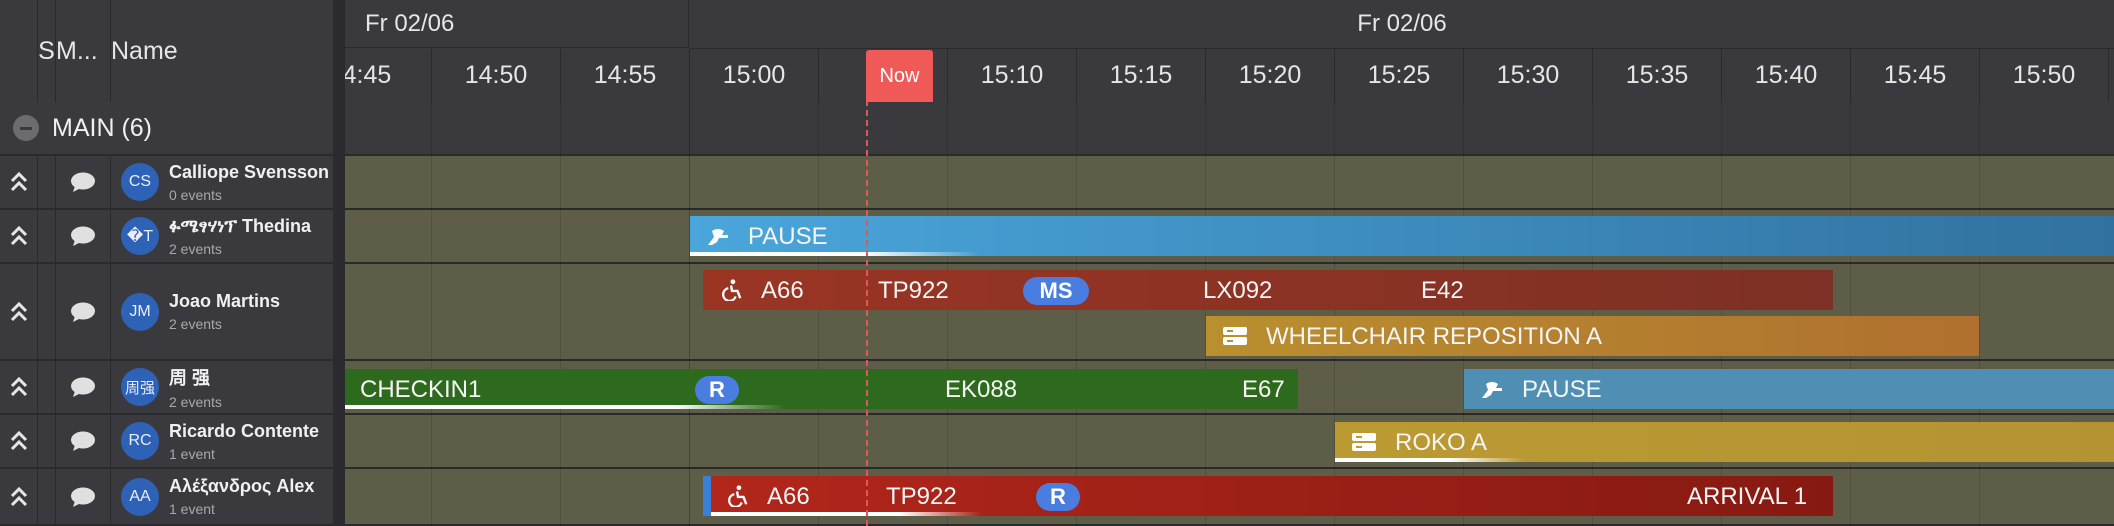  I want to click on resource-row: AA Αλέξανδρος Alex 1 event, so click(166, 497).